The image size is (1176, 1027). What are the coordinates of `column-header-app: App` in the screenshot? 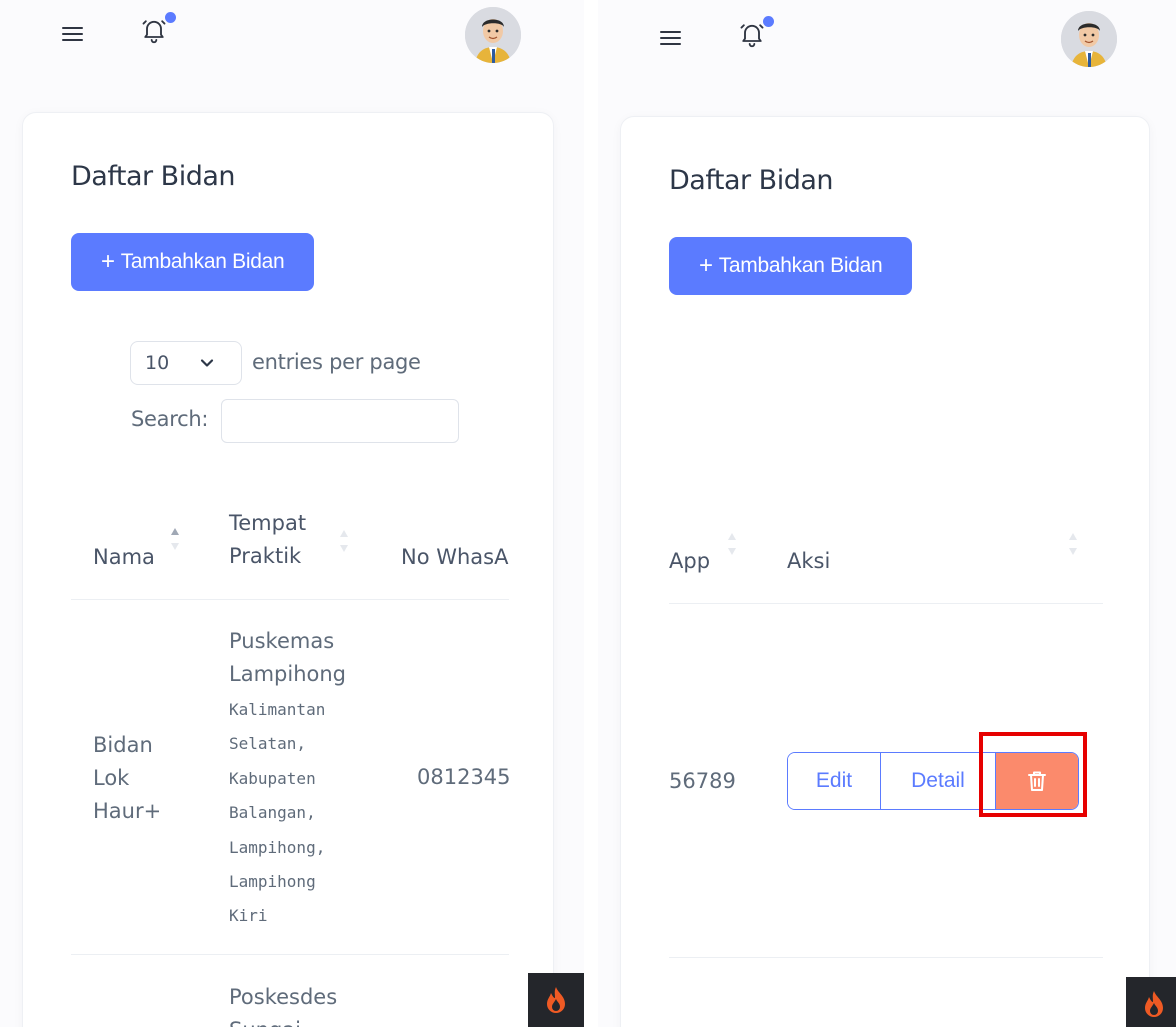 It's located at (689, 561).